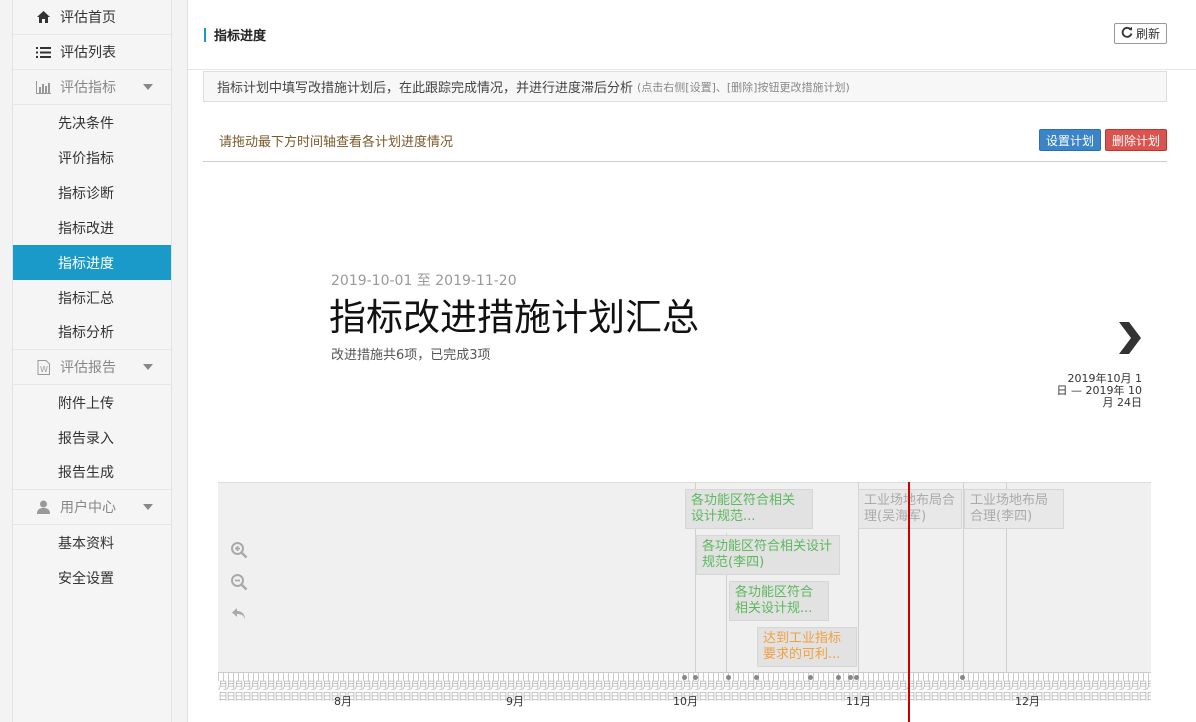 The image size is (1196, 722). What do you see at coordinates (43, 507) in the screenshot?
I see `user-icon` at bounding box center [43, 507].